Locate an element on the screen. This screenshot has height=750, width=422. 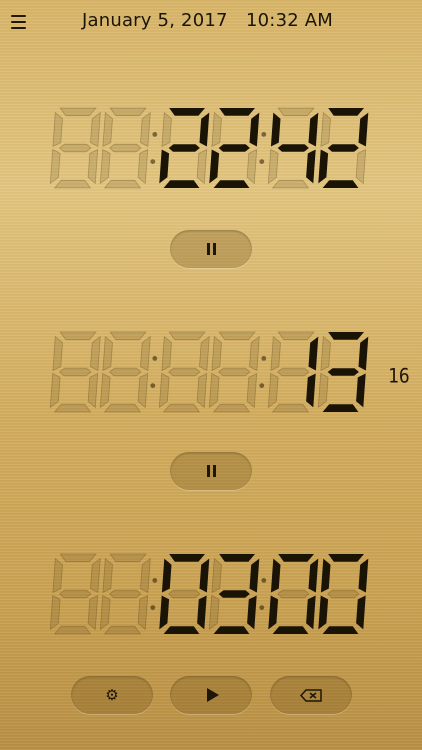
pause-button-clock is located at coordinates (211, 249).